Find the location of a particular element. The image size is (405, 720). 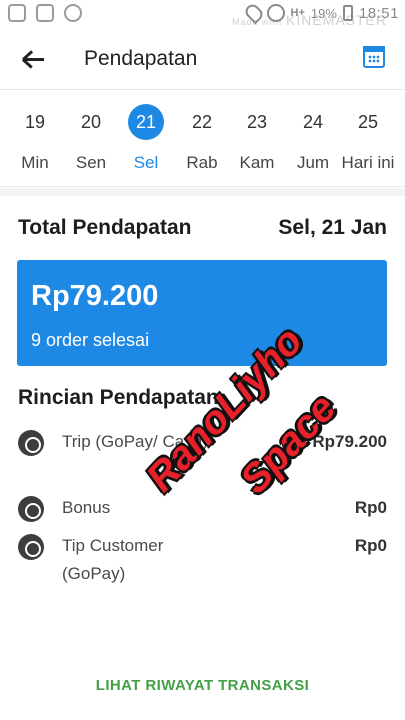

app-bar: Pendapatan is located at coordinates (202, 59).